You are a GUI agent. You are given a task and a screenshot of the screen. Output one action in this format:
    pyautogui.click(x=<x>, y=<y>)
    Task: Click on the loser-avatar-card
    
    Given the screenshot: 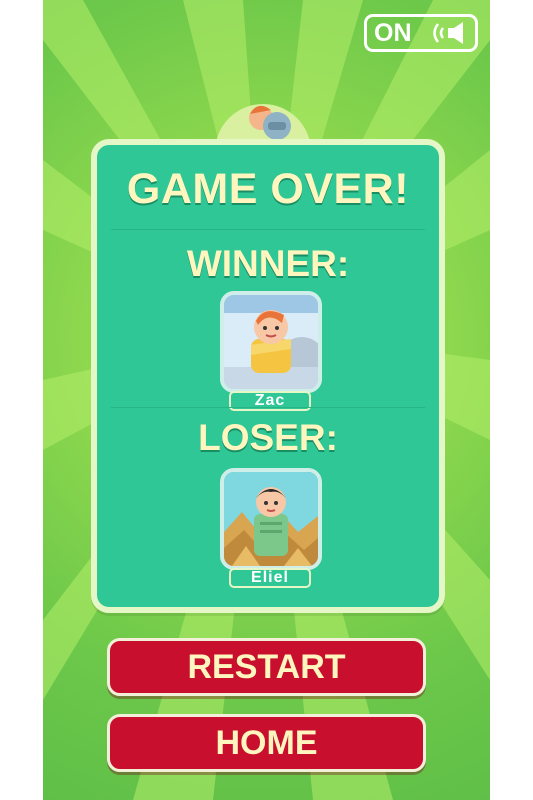 What is the action you would take?
    pyautogui.click(x=271, y=519)
    